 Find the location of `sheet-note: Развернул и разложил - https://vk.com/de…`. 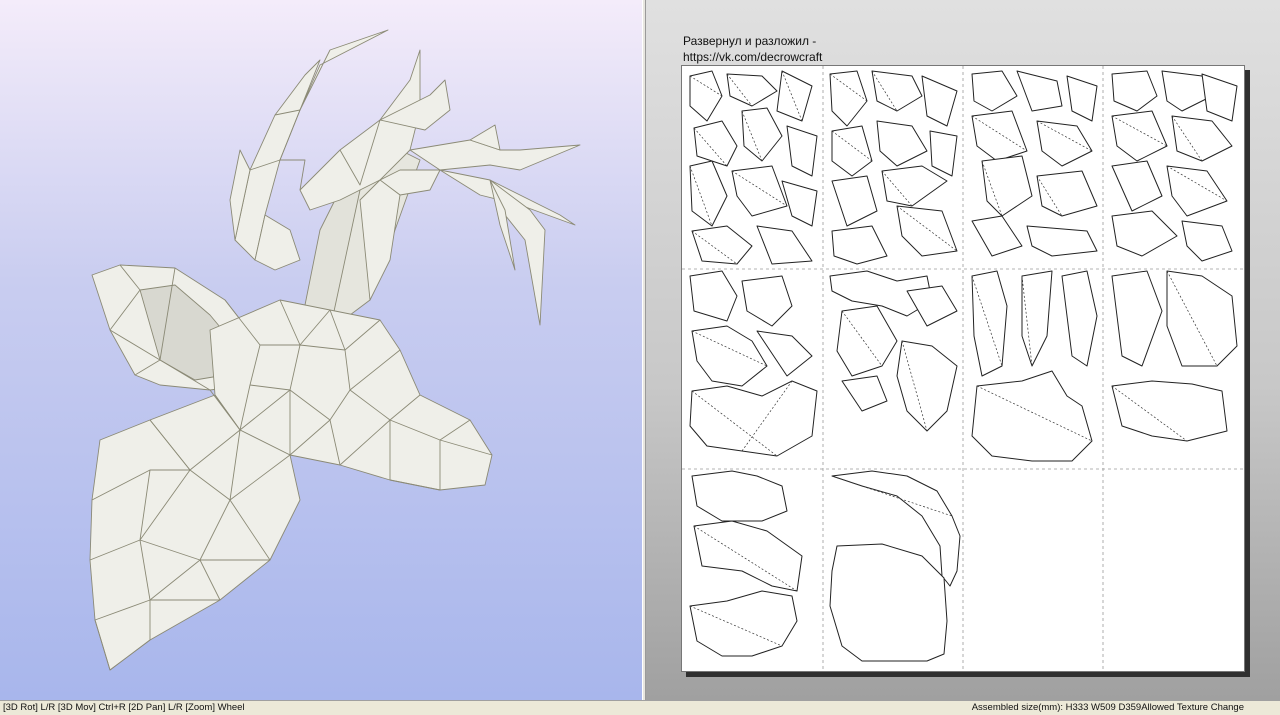

sheet-note: Развернул и разложил - https://vk.com/de… is located at coordinates (752, 49).